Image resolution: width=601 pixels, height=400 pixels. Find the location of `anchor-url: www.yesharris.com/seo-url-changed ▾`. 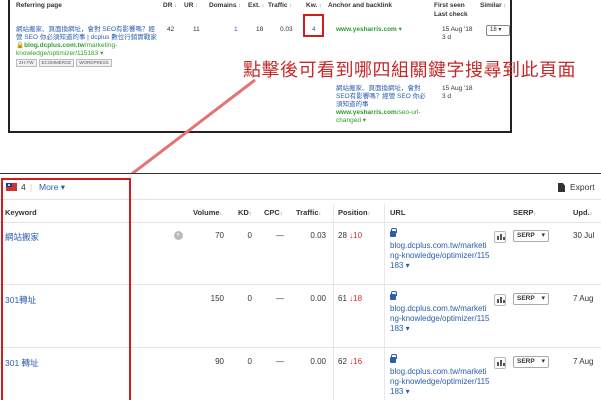

anchor-url: www.yesharris.com/seo-url-changed ▾ is located at coordinates (384, 117).